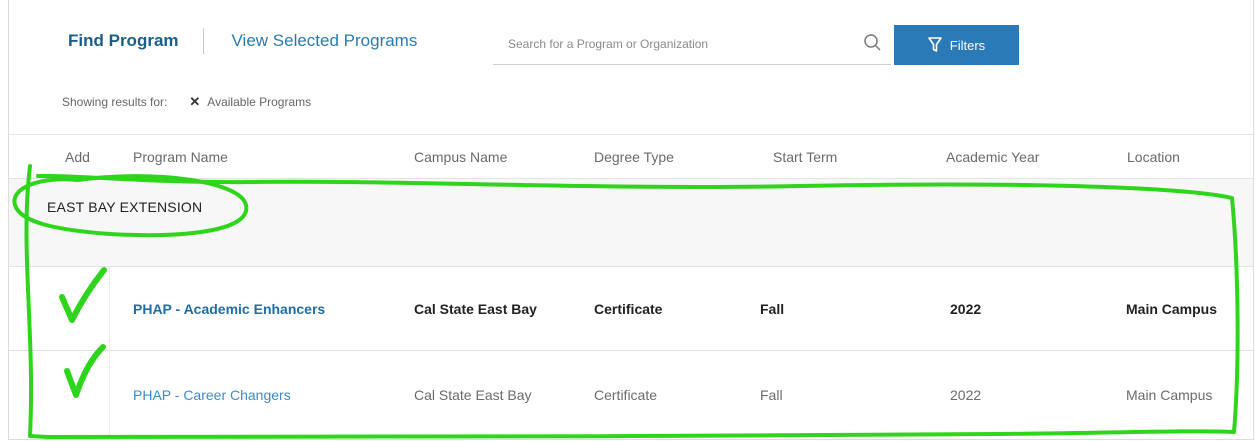  Describe the element at coordinates (180, 157) in the screenshot. I see `column-header-program-name: Program Name` at that location.